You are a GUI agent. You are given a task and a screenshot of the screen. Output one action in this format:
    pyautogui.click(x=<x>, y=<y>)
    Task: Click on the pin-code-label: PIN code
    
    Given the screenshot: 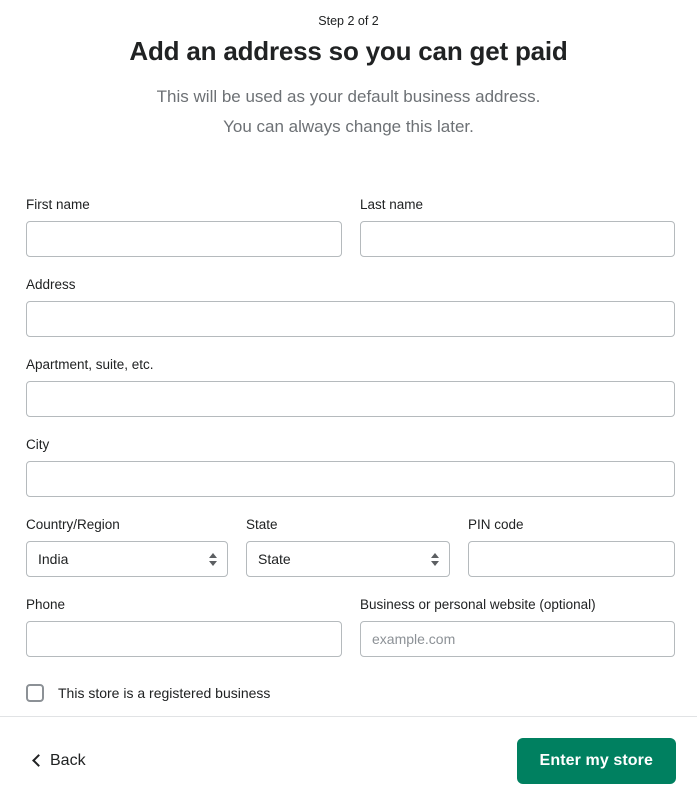 What is the action you would take?
    pyautogui.click(x=496, y=524)
    